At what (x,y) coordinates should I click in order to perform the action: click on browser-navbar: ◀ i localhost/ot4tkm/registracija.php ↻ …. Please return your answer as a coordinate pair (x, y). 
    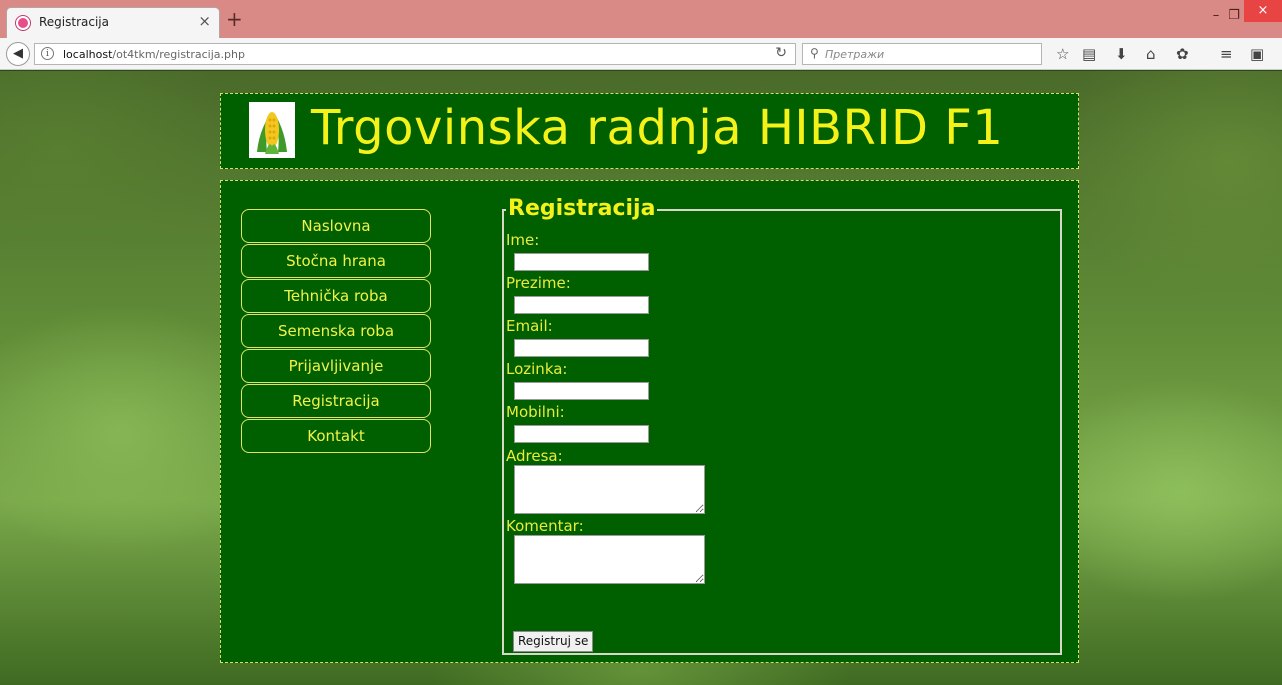
    Looking at the image, I should click on (641, 54).